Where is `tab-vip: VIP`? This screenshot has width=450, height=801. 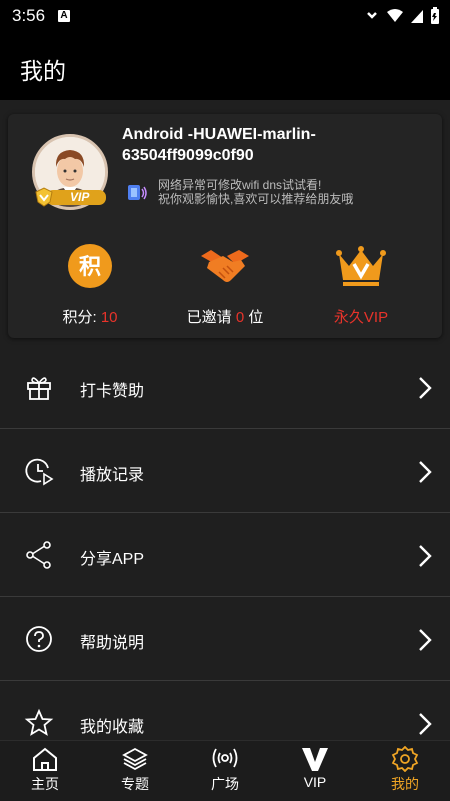
tab-vip: VIP is located at coordinates (315, 771).